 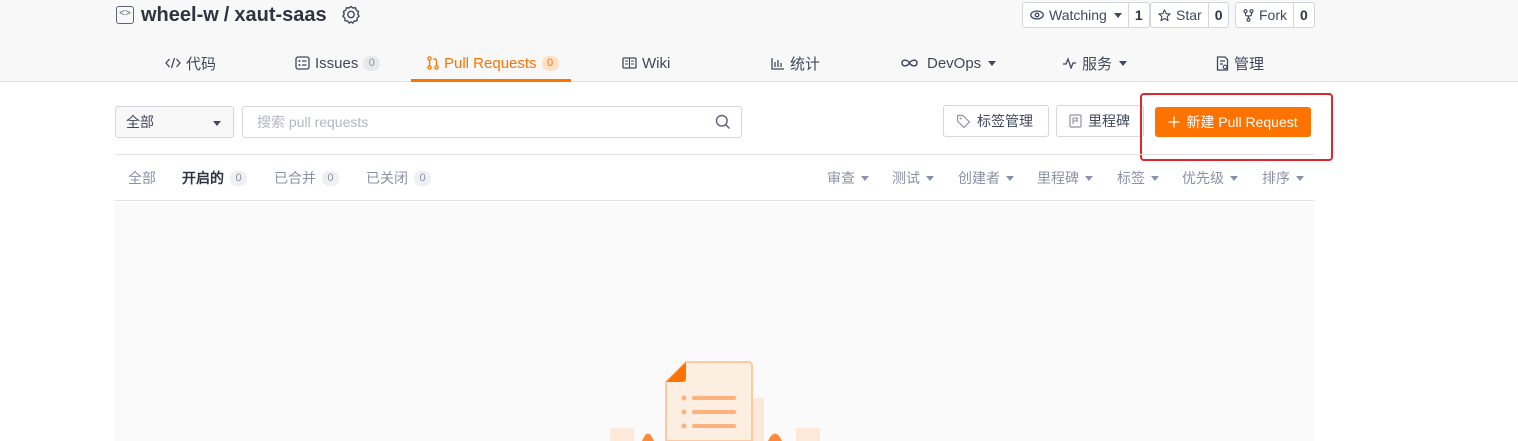 What do you see at coordinates (280, 15) in the screenshot?
I see `repo-name-link: xaut-saas` at bounding box center [280, 15].